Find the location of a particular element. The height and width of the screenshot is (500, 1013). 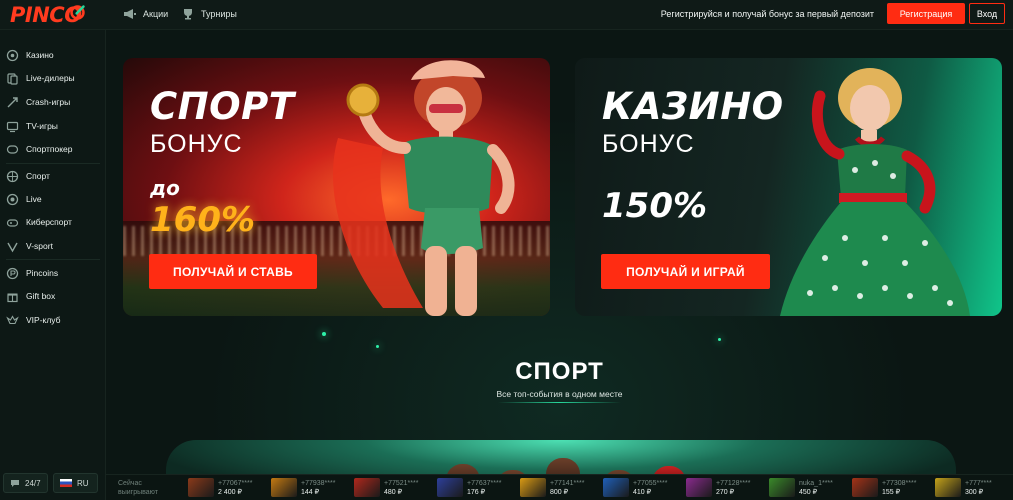

win-amount: 410 ₽ is located at coordinates (642, 492).